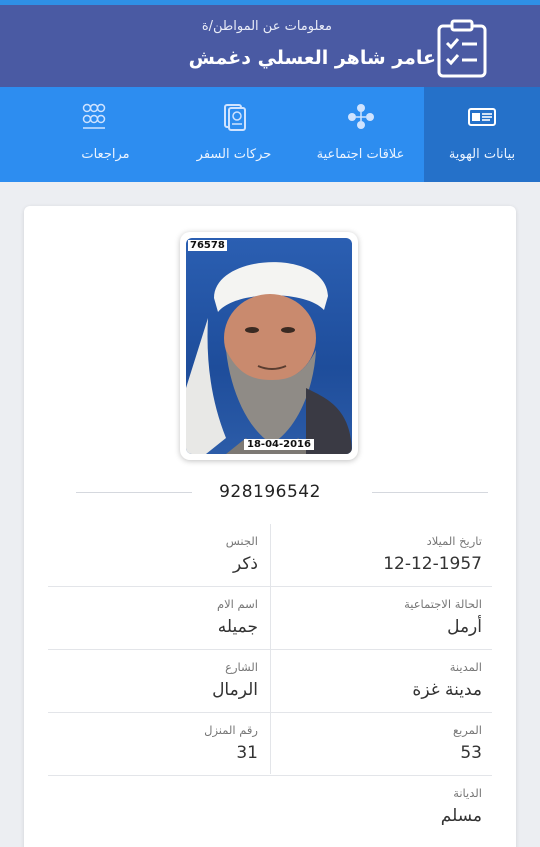  I want to click on group-icon, so click(94, 116).